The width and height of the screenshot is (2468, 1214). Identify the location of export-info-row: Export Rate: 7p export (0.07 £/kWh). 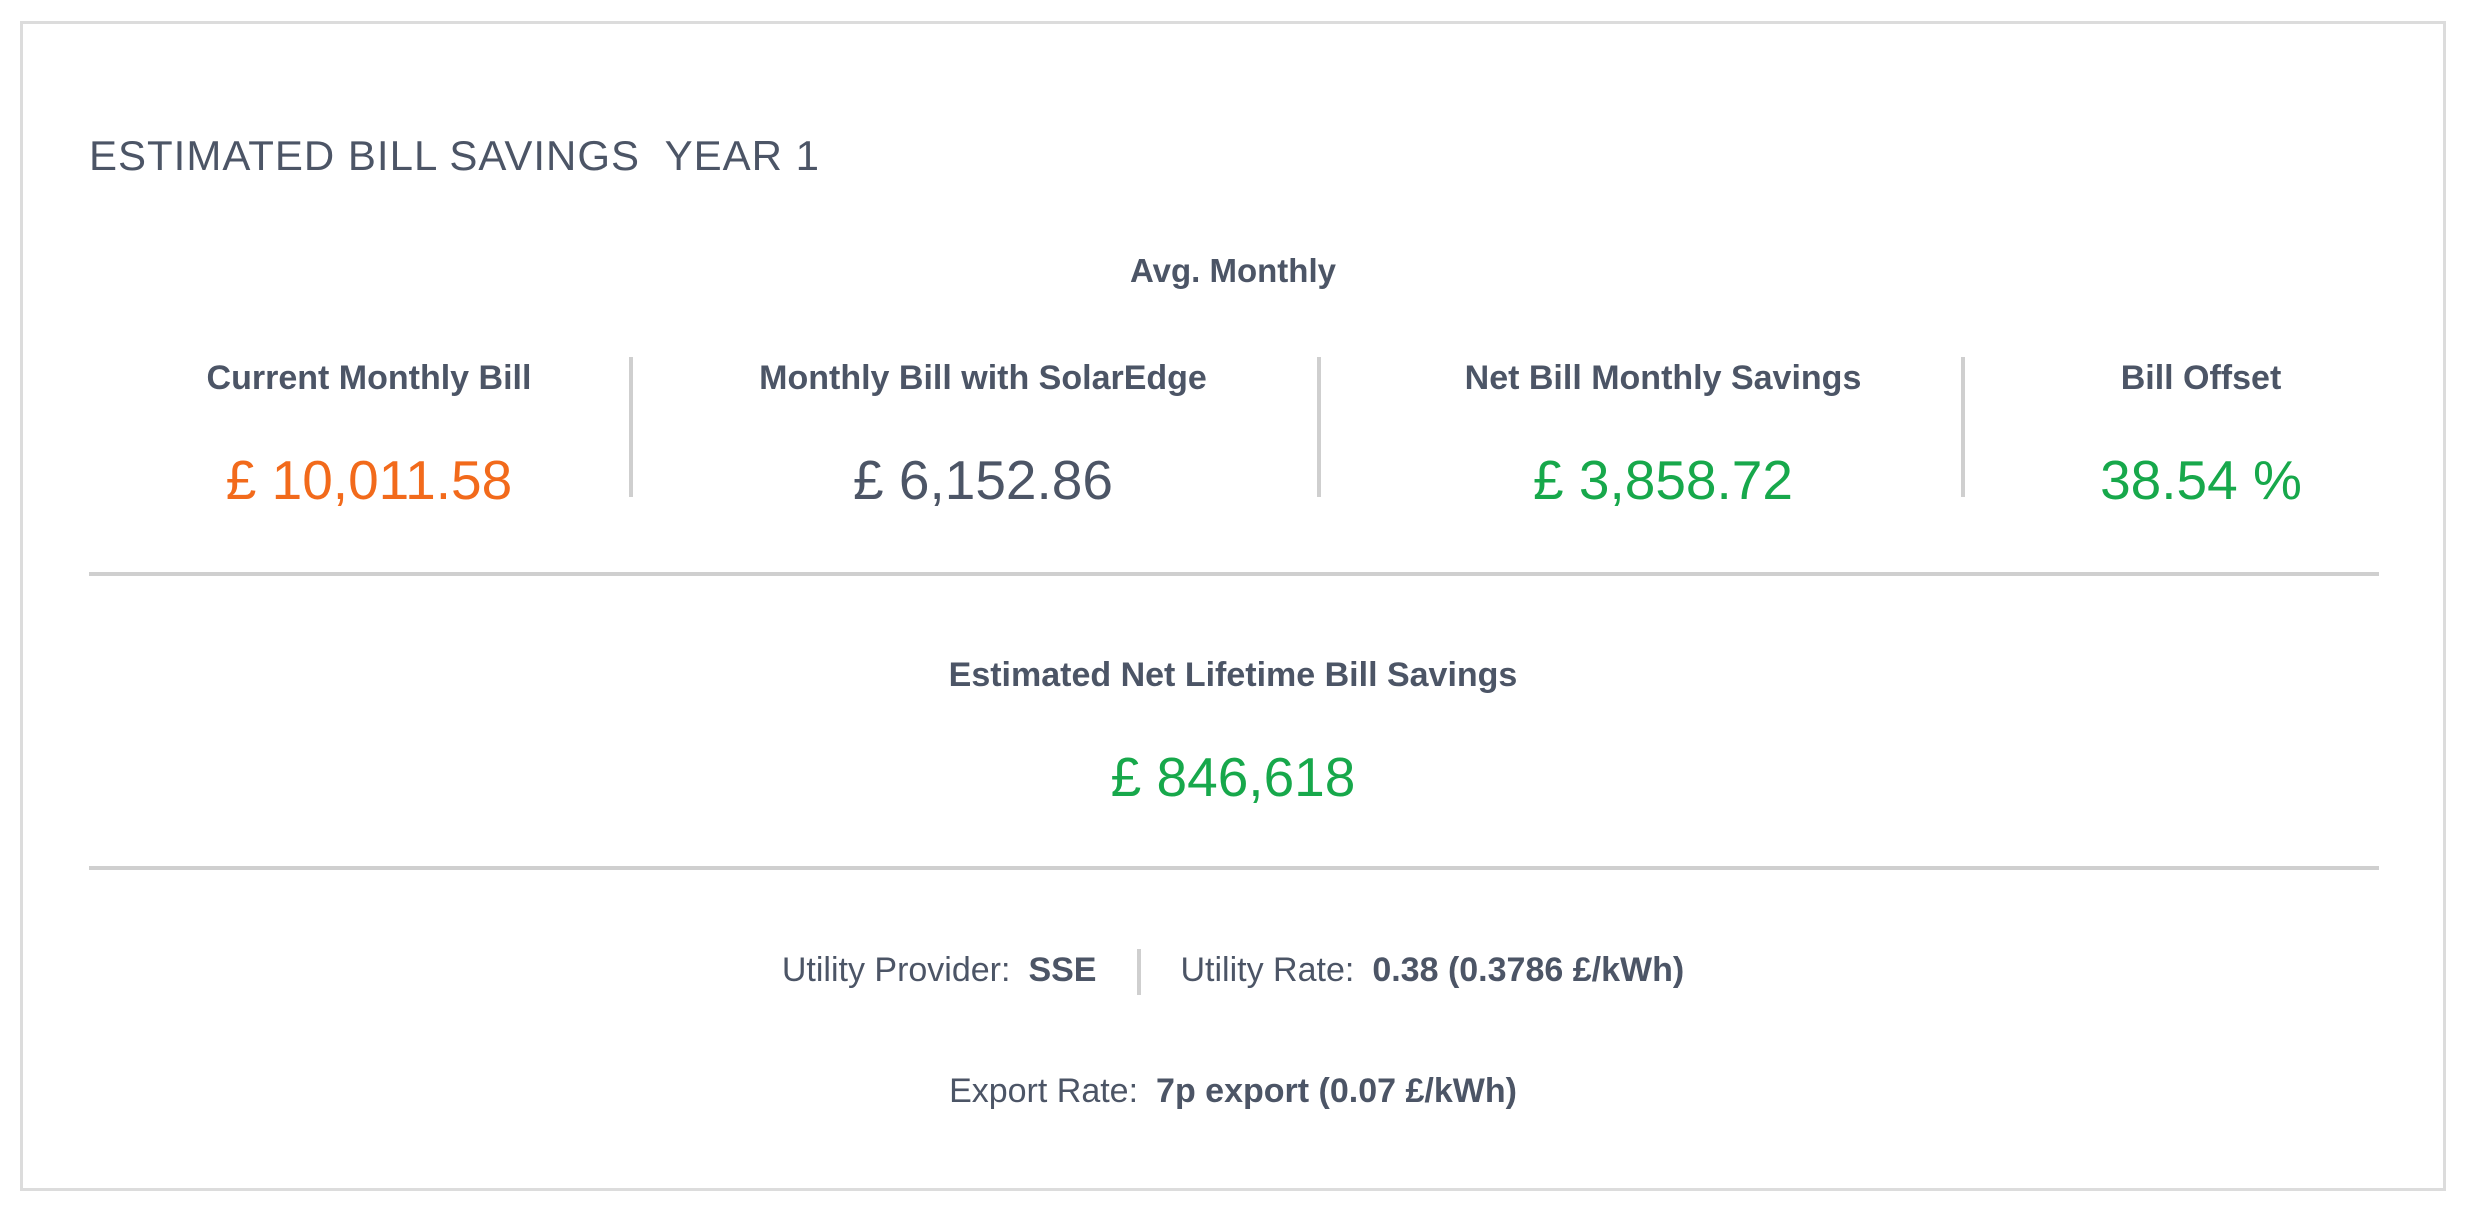
(1233, 1091).